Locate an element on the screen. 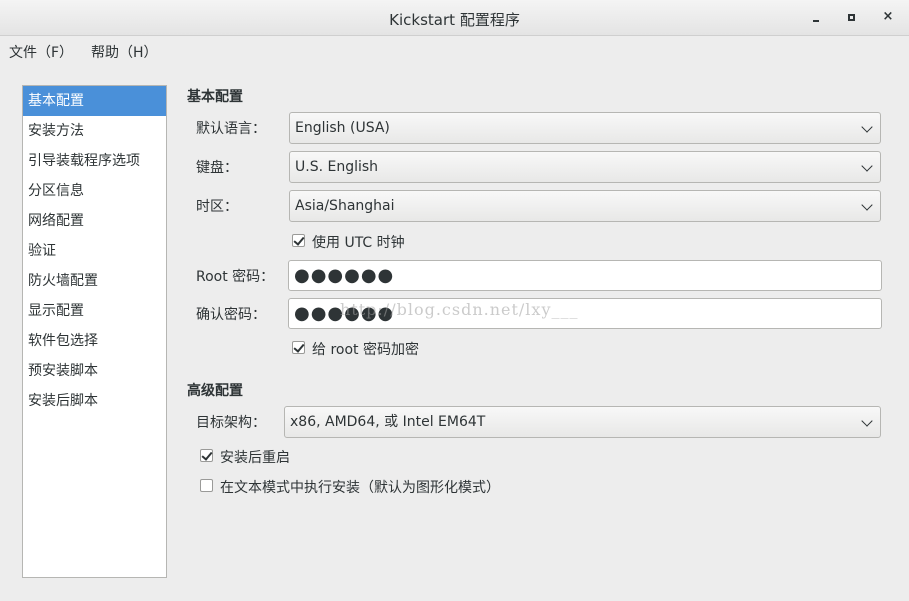  advanced-section-title: 高级配置 is located at coordinates (215, 391).